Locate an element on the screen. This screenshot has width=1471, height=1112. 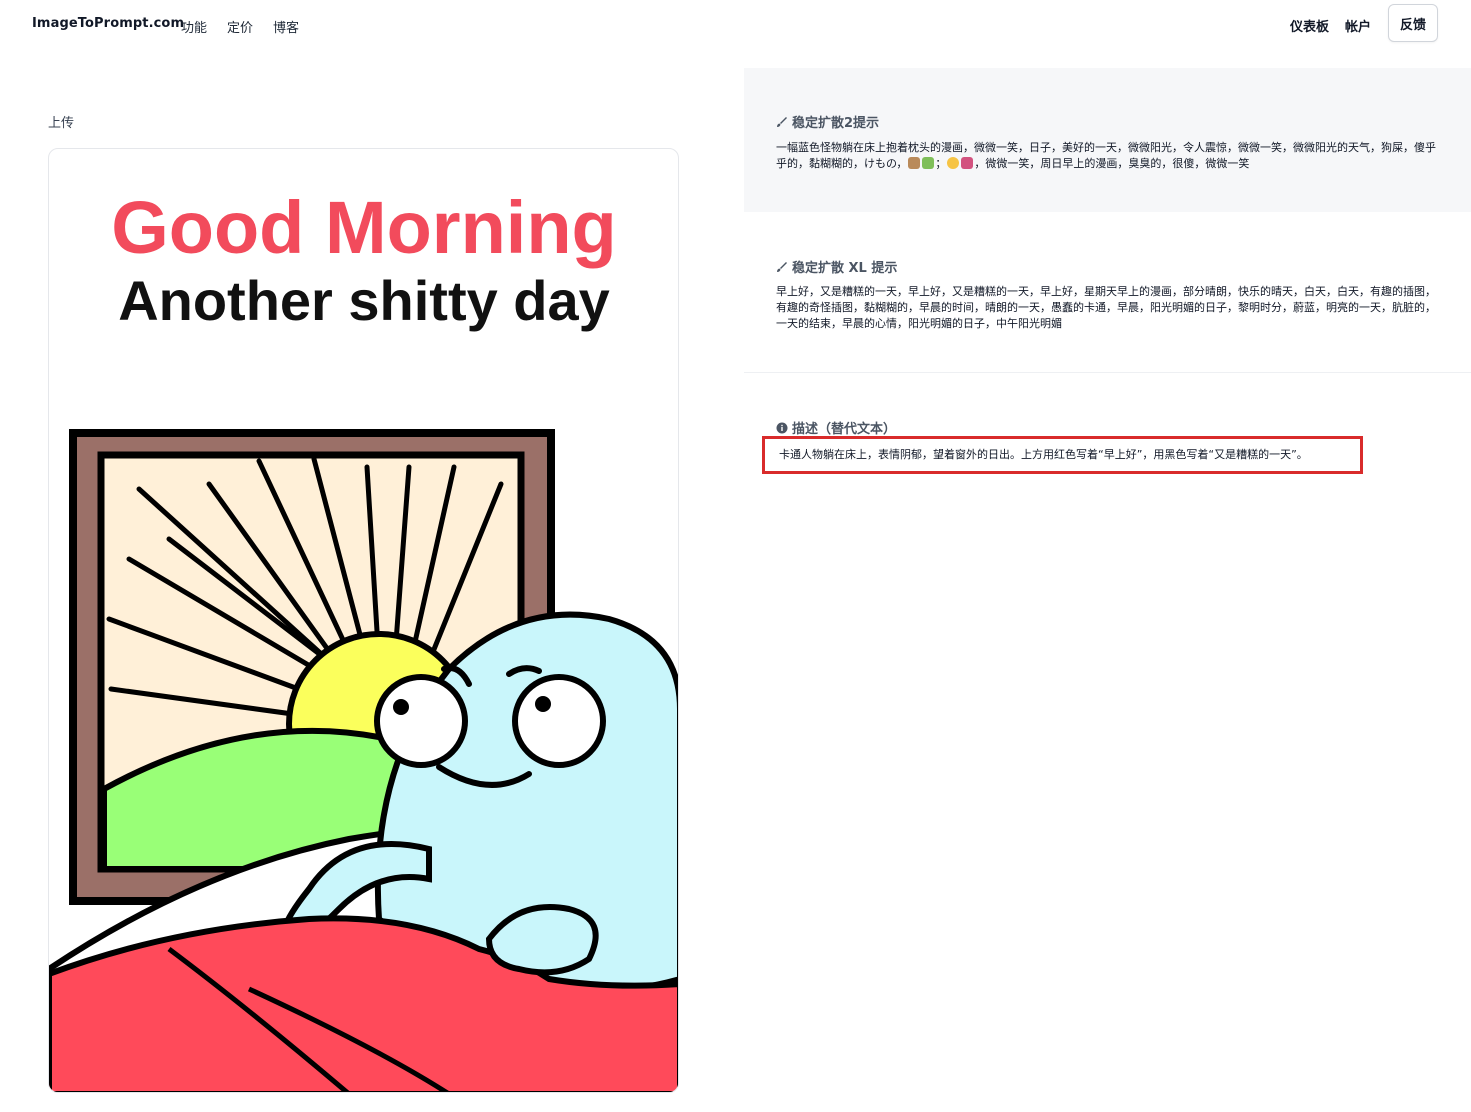
sd2-text-part2: ； is located at coordinates (941, 163).